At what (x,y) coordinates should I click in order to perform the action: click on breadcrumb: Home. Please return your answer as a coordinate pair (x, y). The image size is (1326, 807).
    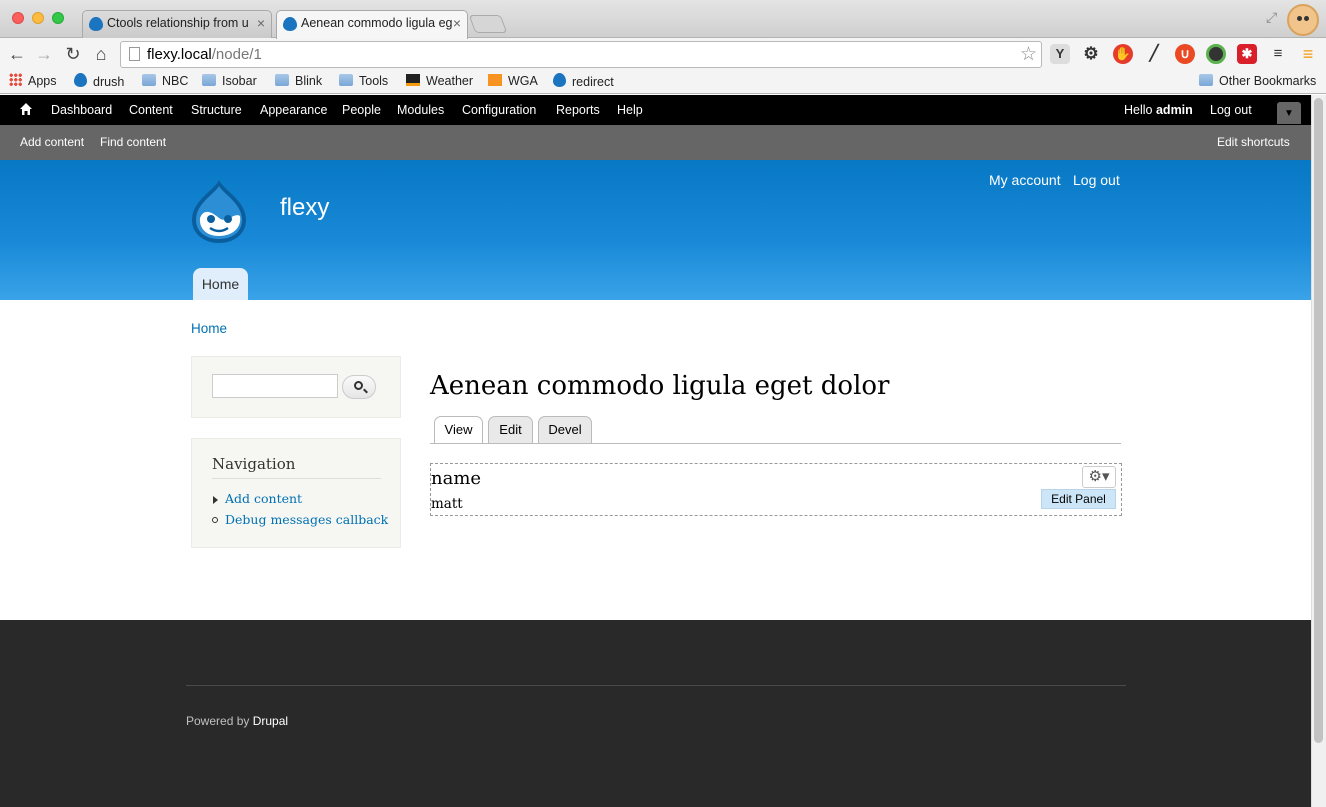
    Looking at the image, I should click on (209, 328).